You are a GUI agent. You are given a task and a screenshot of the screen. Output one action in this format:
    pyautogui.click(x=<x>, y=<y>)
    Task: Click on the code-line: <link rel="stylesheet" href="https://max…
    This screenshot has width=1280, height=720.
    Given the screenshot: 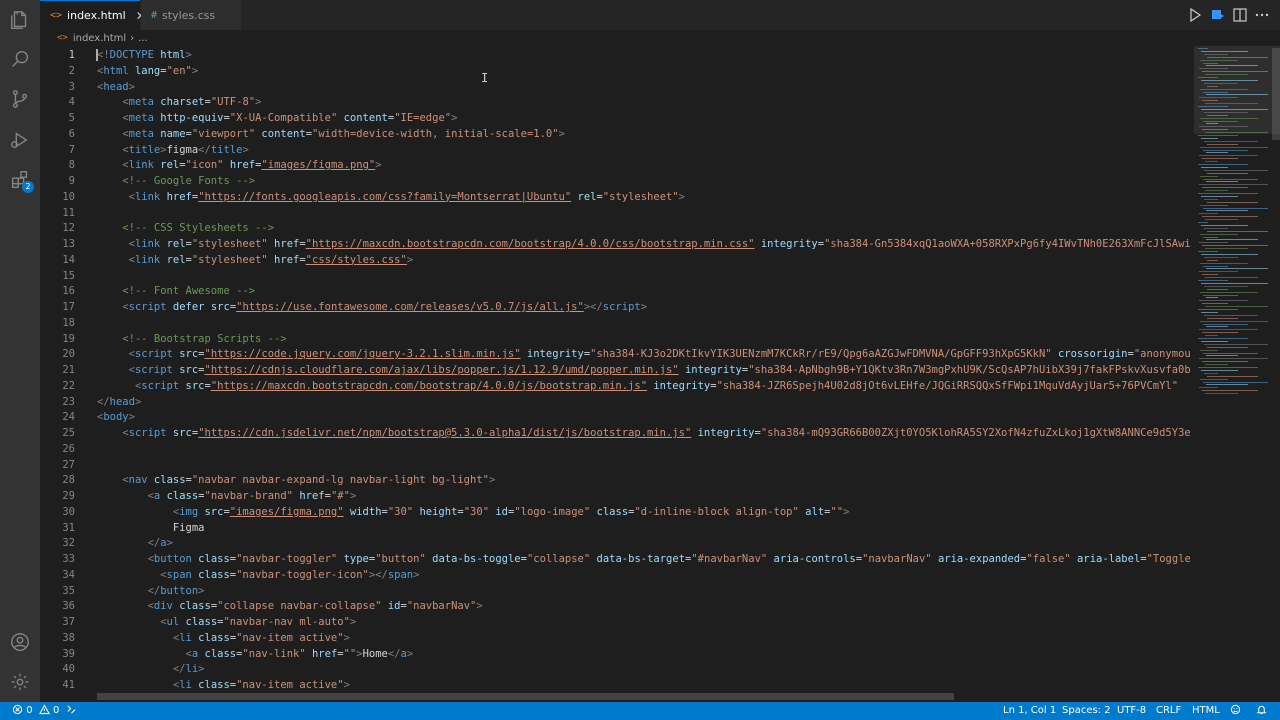 What is the action you would take?
    pyautogui.click(x=643, y=244)
    